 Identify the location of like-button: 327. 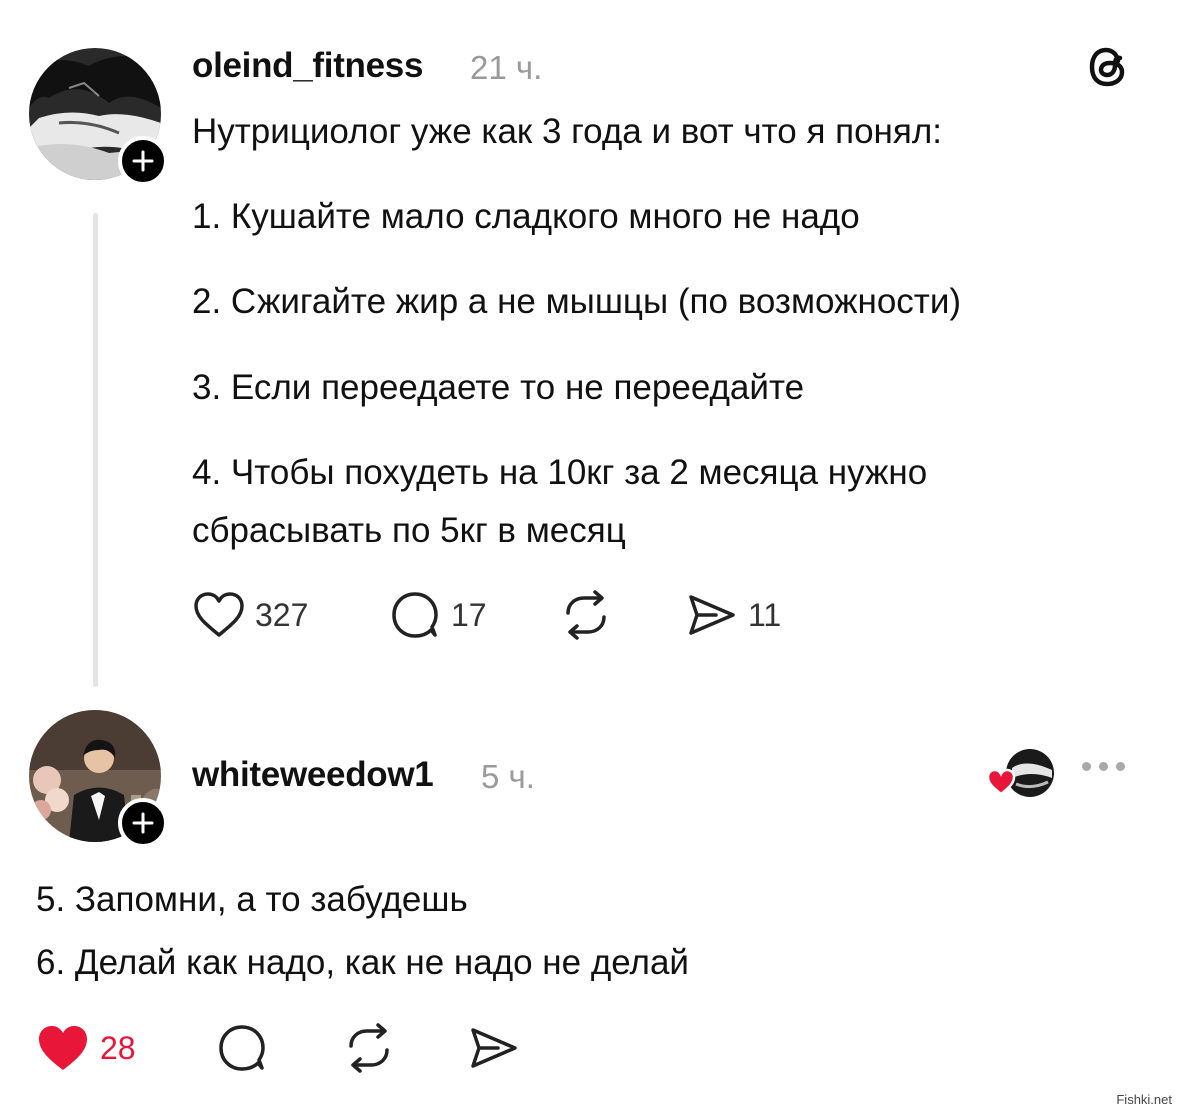
(291, 615).